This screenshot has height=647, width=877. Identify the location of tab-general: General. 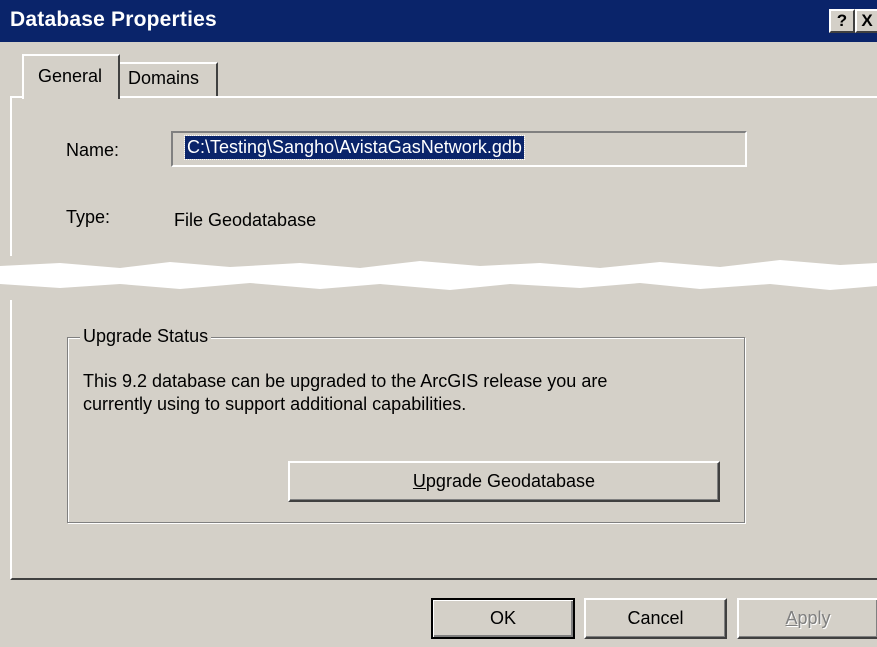
(71, 76).